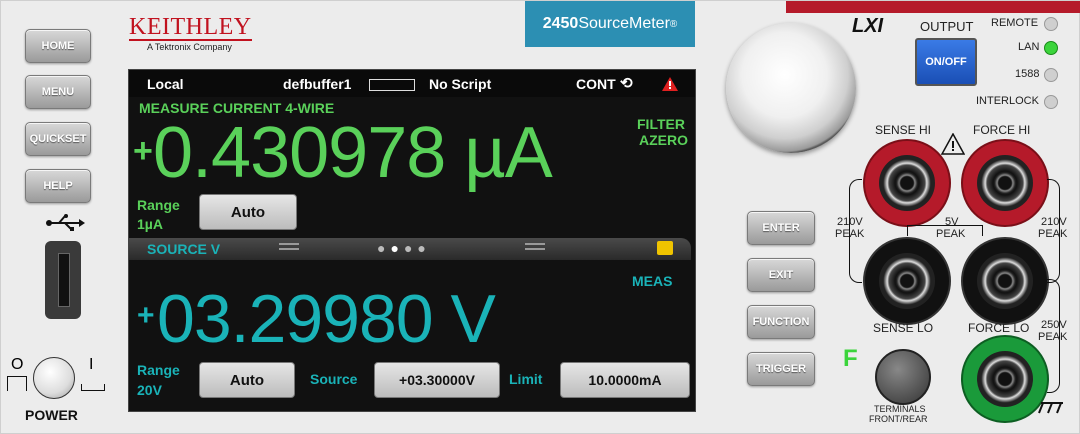 Image resolution: width=1080 pixels, height=434 pixels. Describe the element at coordinates (143, 151) in the screenshot. I see `measure-sign: +` at that location.